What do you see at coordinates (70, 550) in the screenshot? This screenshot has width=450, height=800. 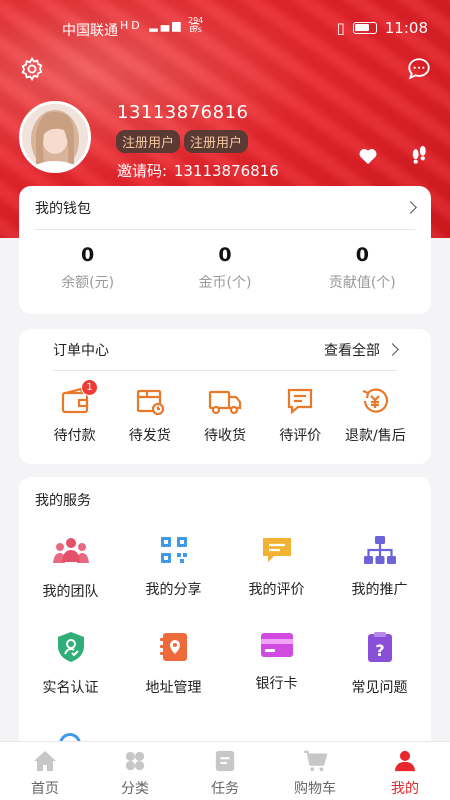 I see `team-icon` at bounding box center [70, 550].